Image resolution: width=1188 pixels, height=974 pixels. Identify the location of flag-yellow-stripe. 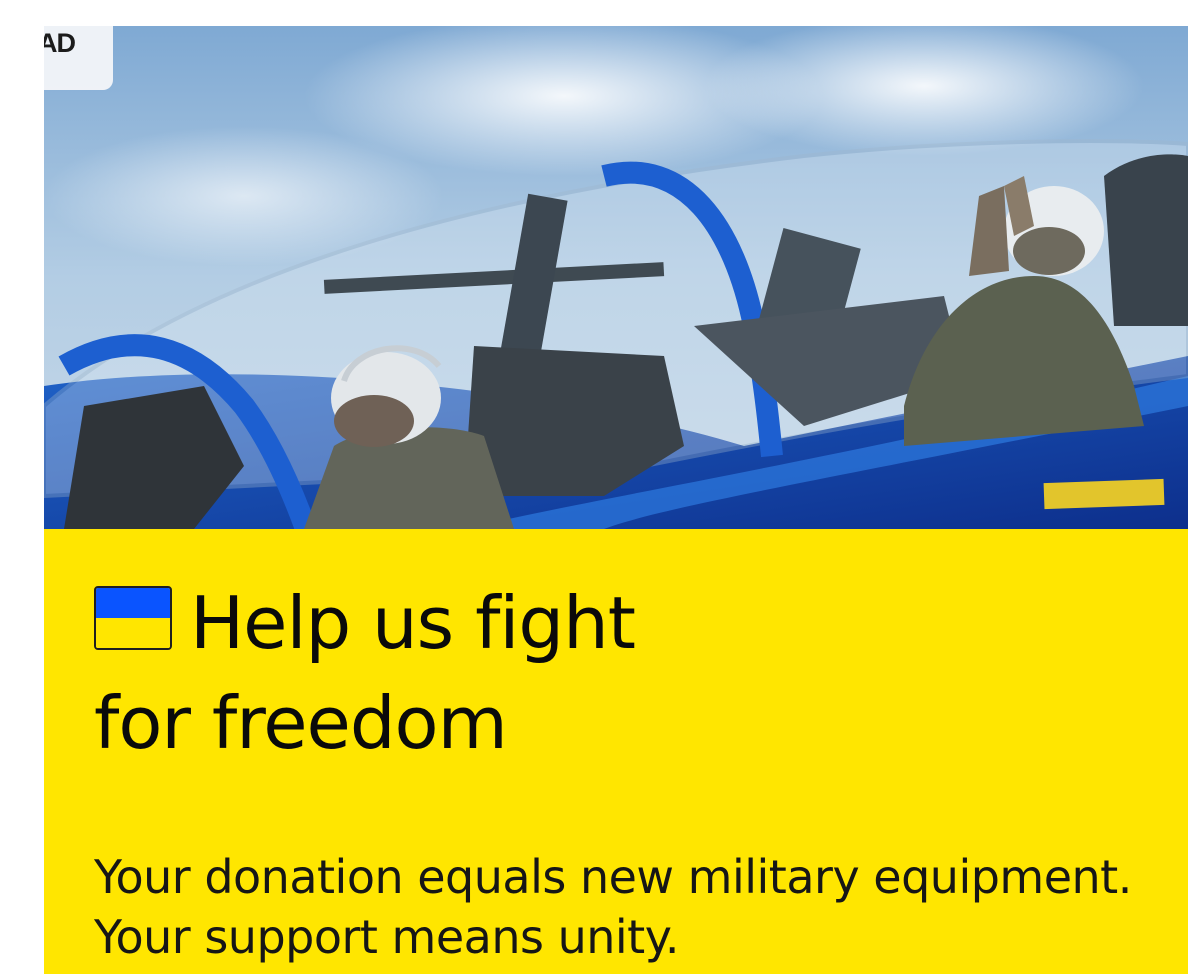
(133, 633).